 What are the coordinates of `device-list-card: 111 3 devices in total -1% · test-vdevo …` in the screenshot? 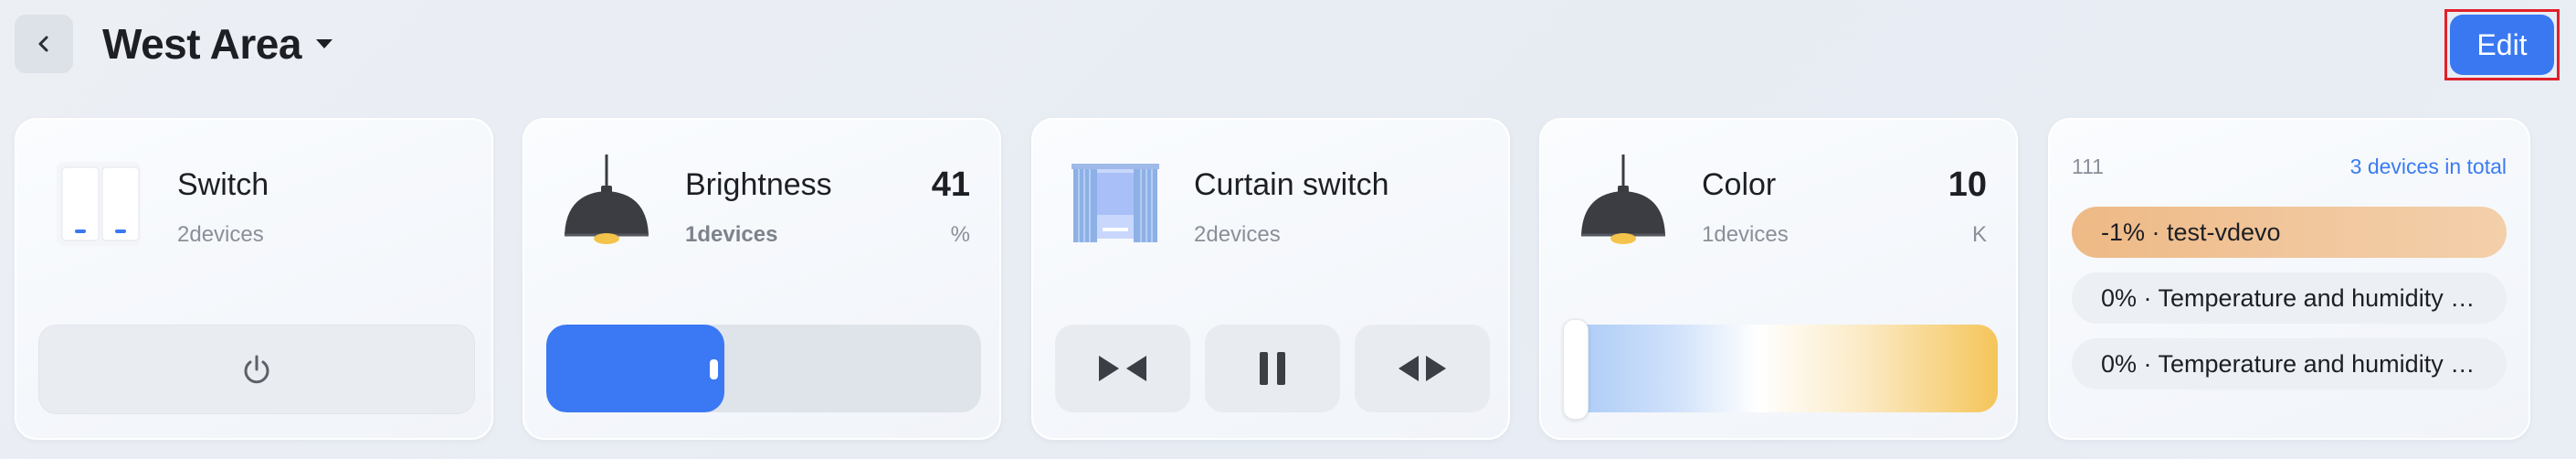 It's located at (2289, 279).